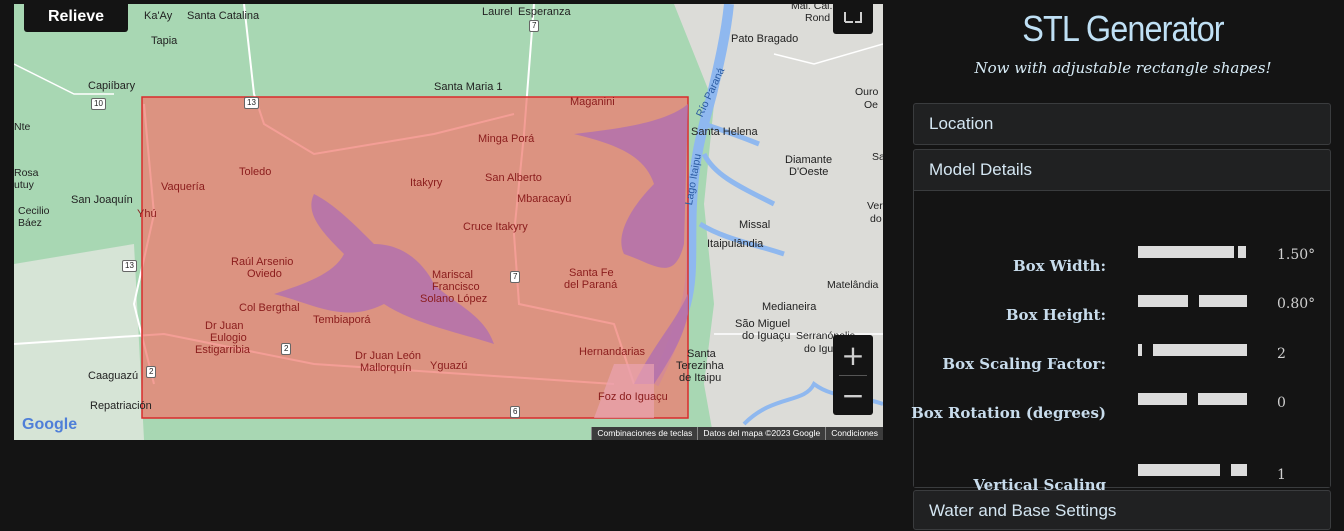  What do you see at coordinates (761, 433) in the screenshot?
I see `map-data-text: Datos del mapa ©2023 Google` at bounding box center [761, 433].